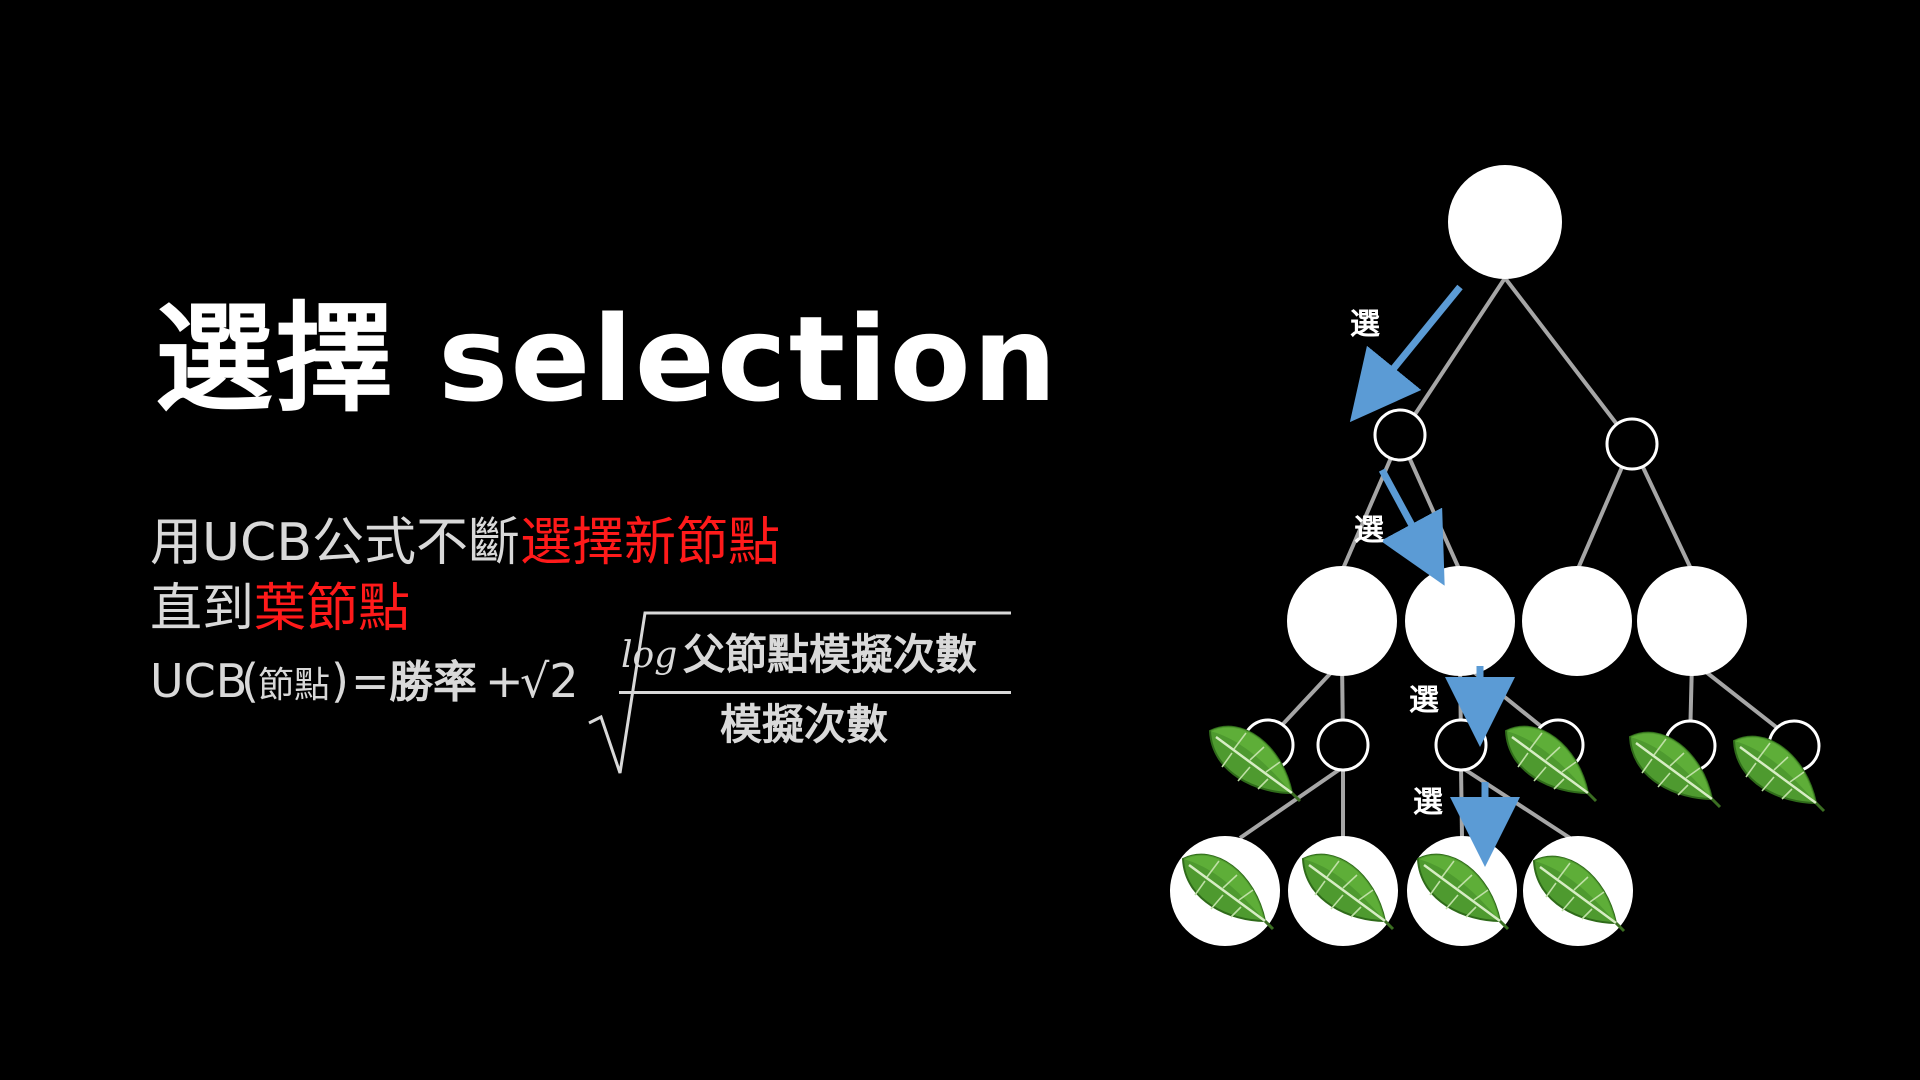 Image resolution: width=1920 pixels, height=1080 pixels. What do you see at coordinates (1505, 222) in the screenshot?
I see `root-node` at bounding box center [1505, 222].